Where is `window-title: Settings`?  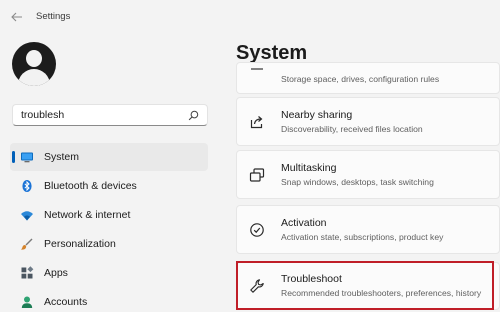
window-title: Settings is located at coordinates (53, 16).